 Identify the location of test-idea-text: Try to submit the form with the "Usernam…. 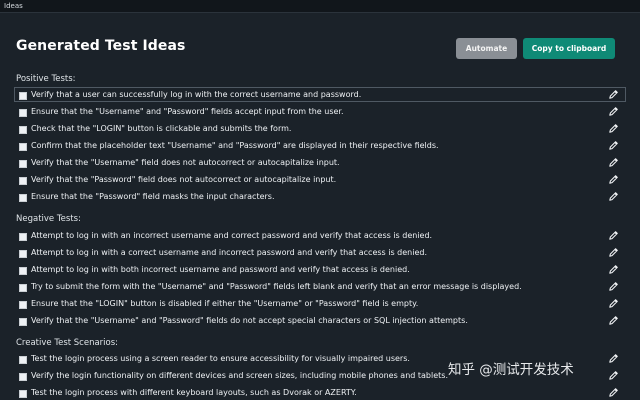
(276, 286).